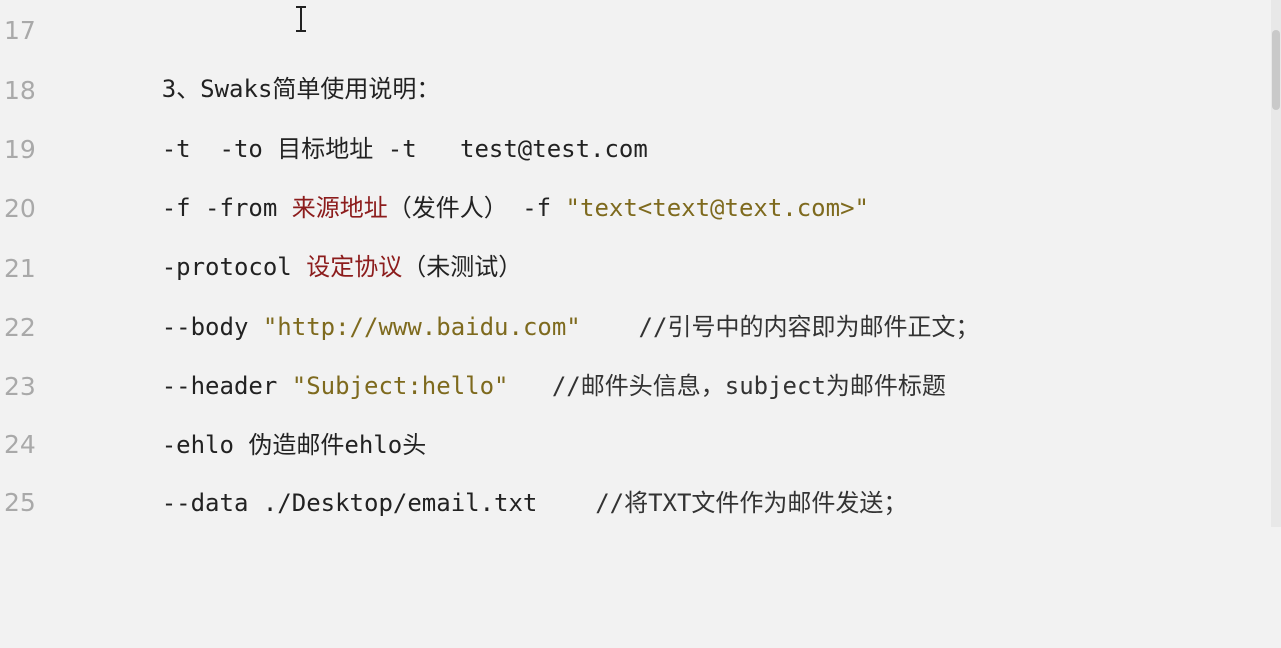  I want to click on line-number: 20, so click(20, 208).